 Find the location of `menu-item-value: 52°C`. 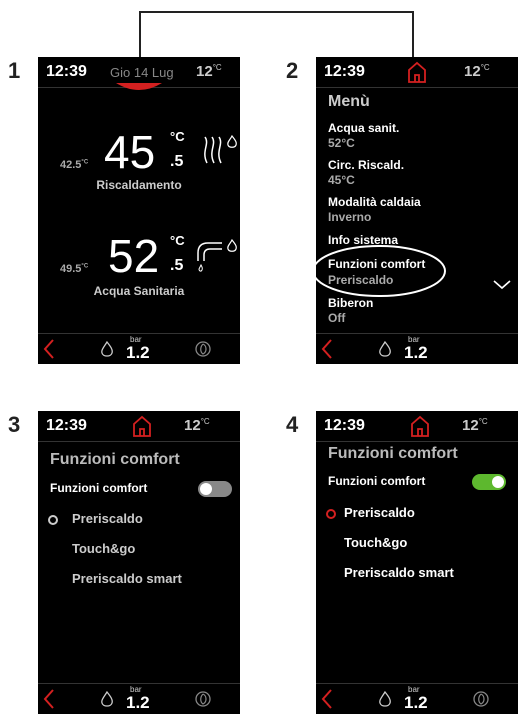

menu-item-value: 52°C is located at coordinates (341, 143).